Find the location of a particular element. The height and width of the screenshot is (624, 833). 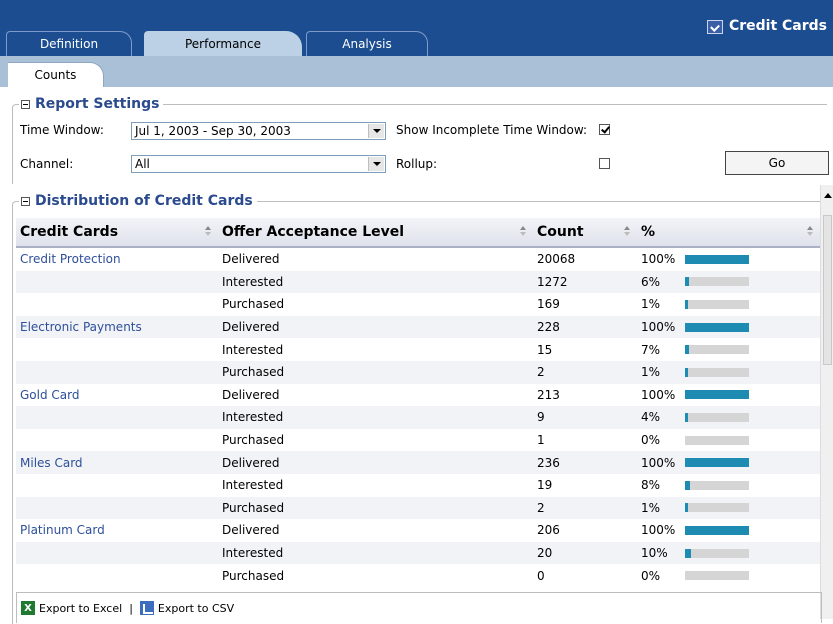

table-row: Purchased 1 0% is located at coordinates (418, 440).